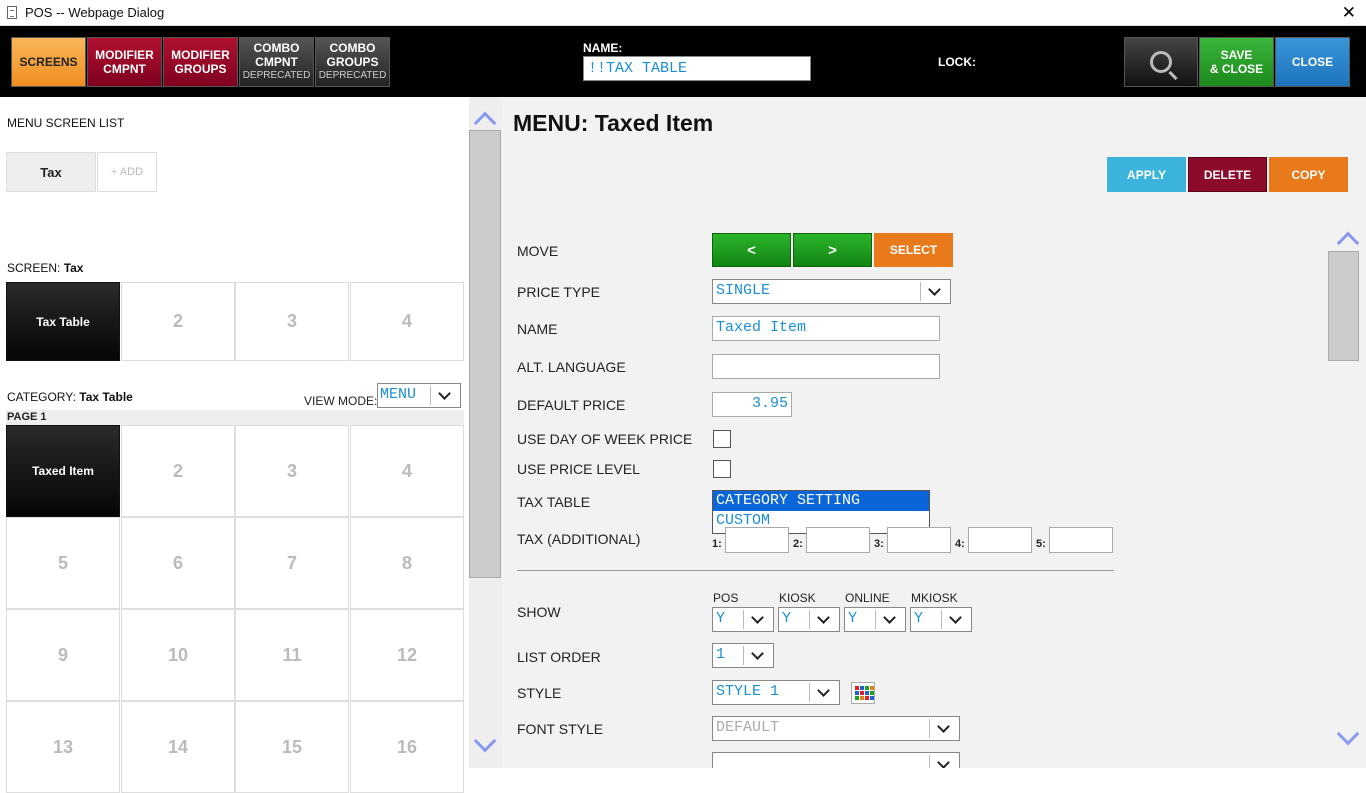  What do you see at coordinates (836, 728) in the screenshot?
I see `font-style-select: DEFAULT` at bounding box center [836, 728].